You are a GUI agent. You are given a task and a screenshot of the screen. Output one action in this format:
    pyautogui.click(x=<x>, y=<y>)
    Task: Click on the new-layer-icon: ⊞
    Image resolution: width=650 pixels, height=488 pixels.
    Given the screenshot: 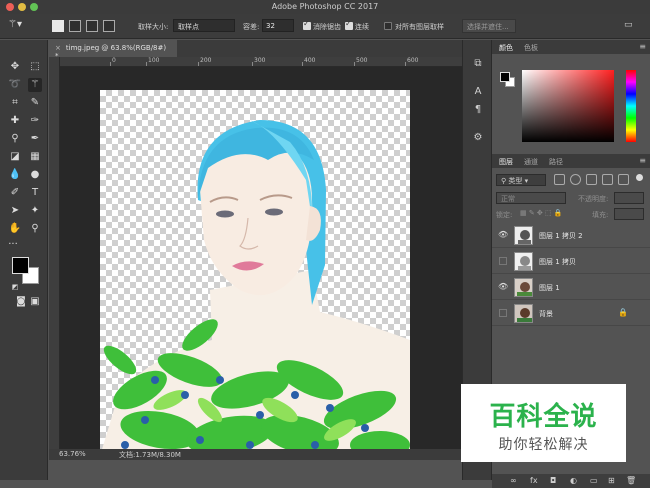 What is the action you would take?
    pyautogui.click(x=611, y=480)
    